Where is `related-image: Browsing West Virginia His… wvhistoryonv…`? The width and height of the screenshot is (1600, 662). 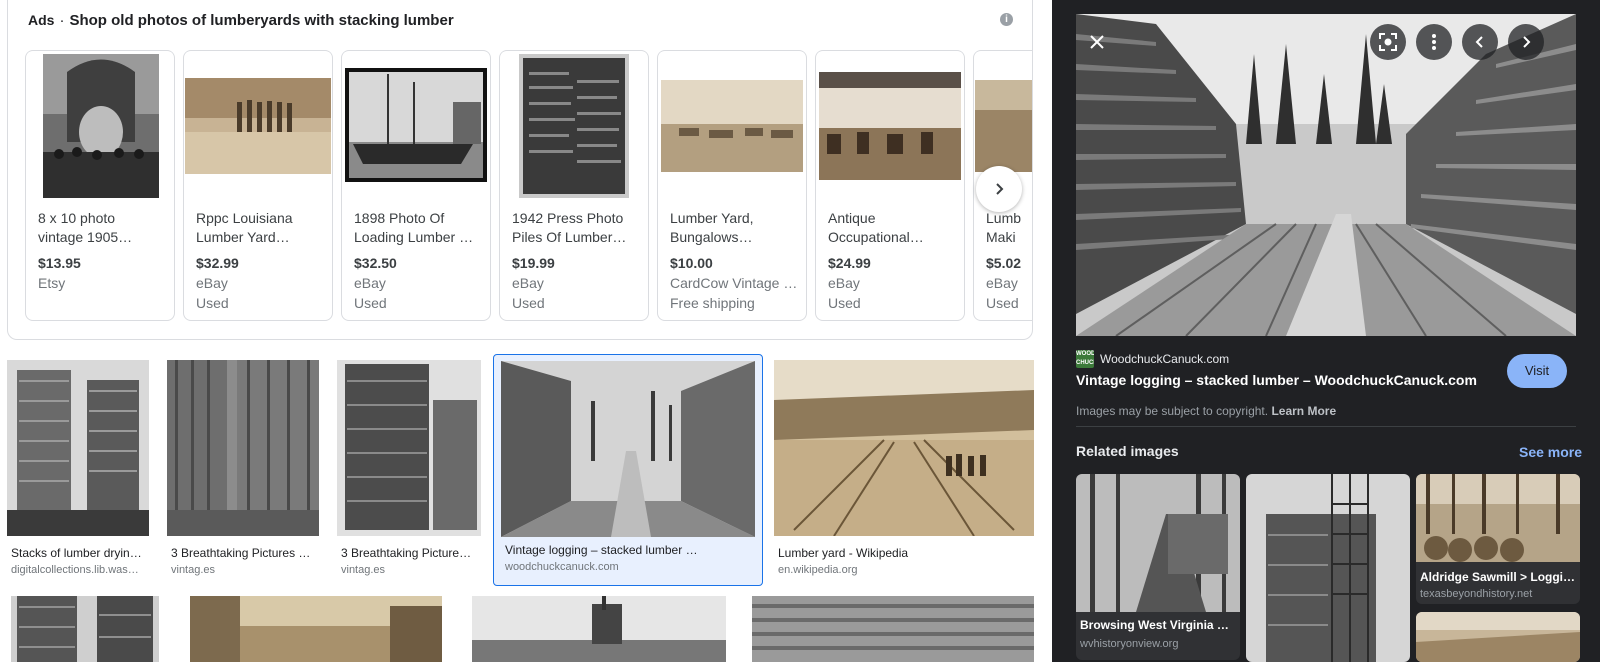
related-image: Browsing West Virginia His… wvhistoryonv… is located at coordinates (1158, 567).